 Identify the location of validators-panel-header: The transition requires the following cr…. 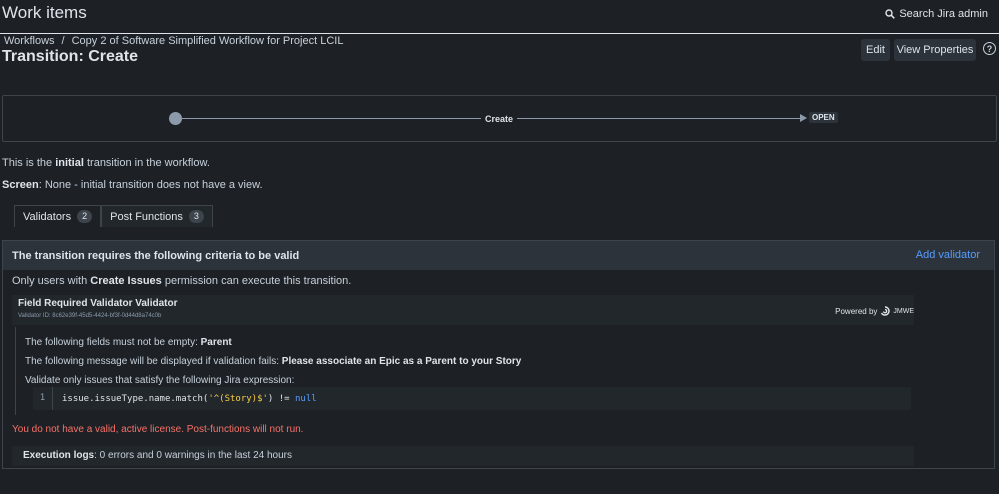
(498, 255).